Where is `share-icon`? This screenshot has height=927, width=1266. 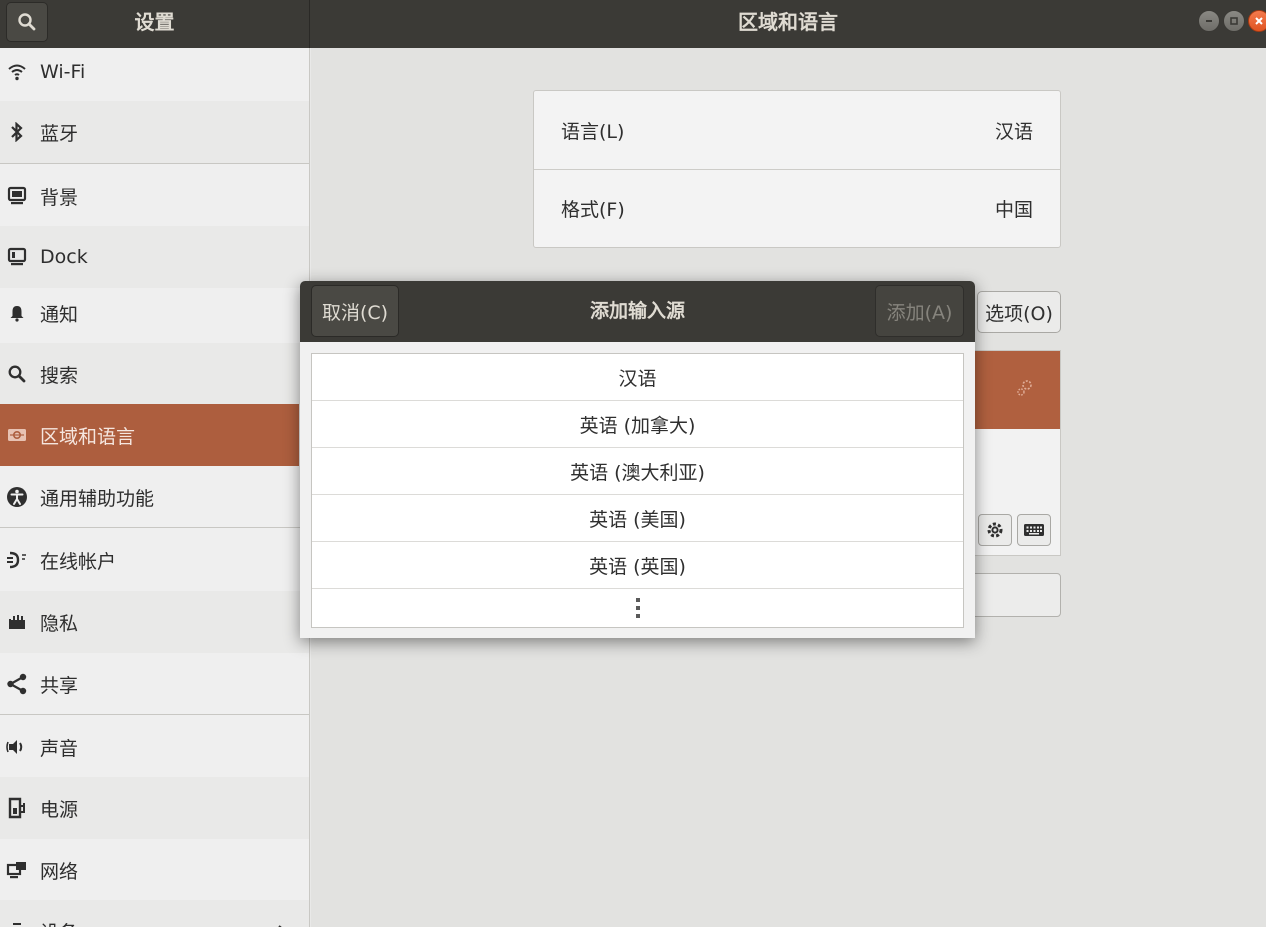 share-icon is located at coordinates (17, 684).